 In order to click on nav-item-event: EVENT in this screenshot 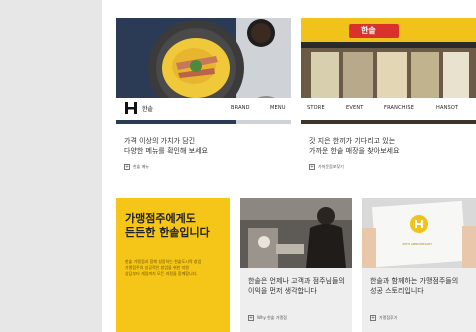, I will do `click(355, 108)`.